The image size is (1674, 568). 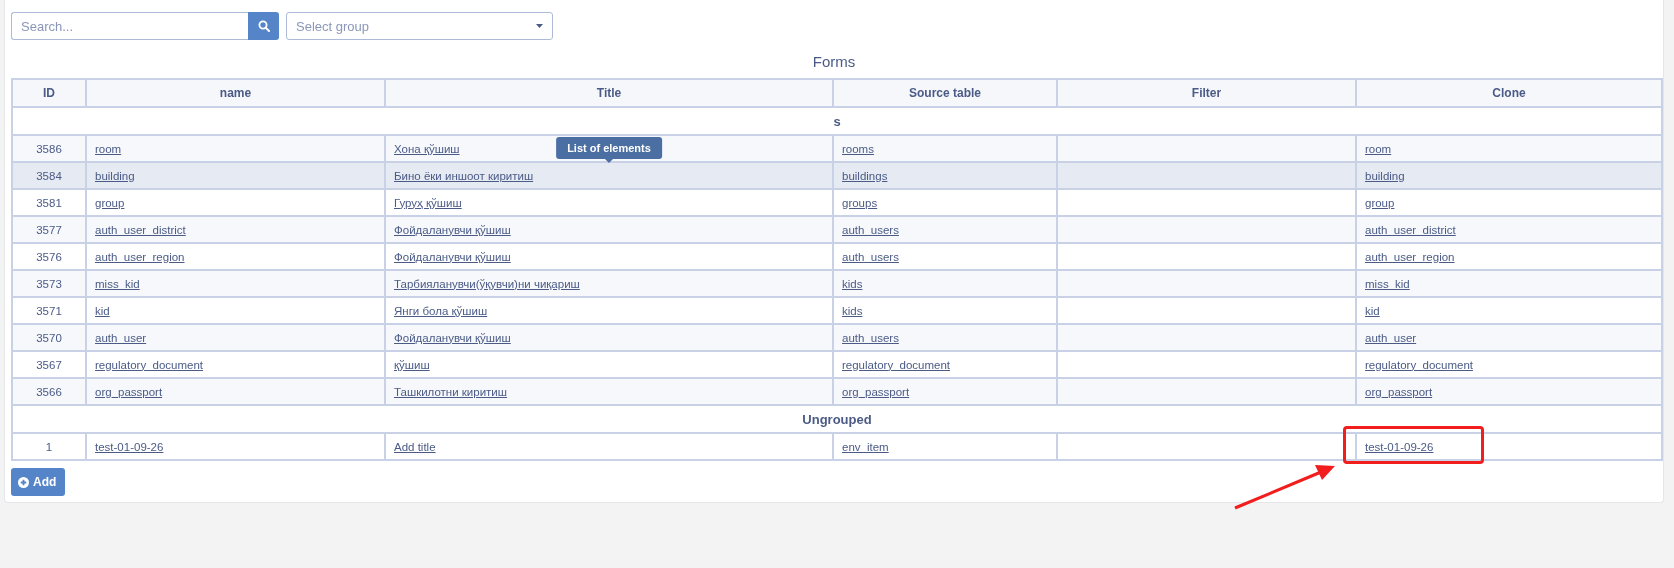 What do you see at coordinates (428, 202) in the screenshot?
I see `table-link: Гуруҳ қўшиш` at bounding box center [428, 202].